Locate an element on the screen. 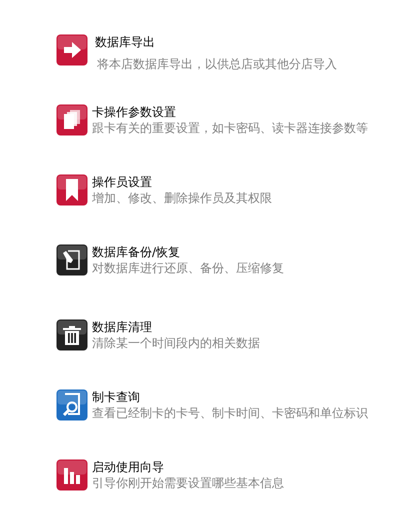 Image resolution: width=409 pixels, height=521 pixels. bookmark-icon is located at coordinates (72, 190).